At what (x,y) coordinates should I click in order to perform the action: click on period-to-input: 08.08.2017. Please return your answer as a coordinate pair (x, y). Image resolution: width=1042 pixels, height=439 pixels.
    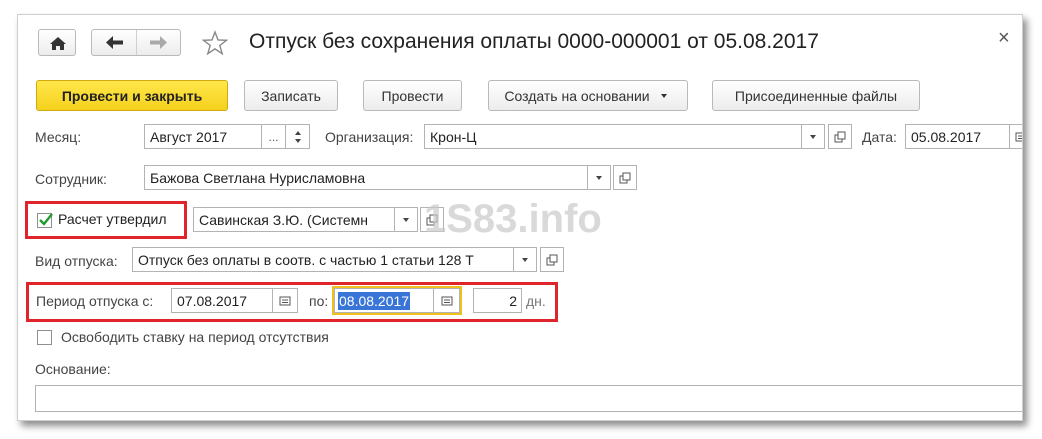
    Looking at the image, I should click on (384, 300).